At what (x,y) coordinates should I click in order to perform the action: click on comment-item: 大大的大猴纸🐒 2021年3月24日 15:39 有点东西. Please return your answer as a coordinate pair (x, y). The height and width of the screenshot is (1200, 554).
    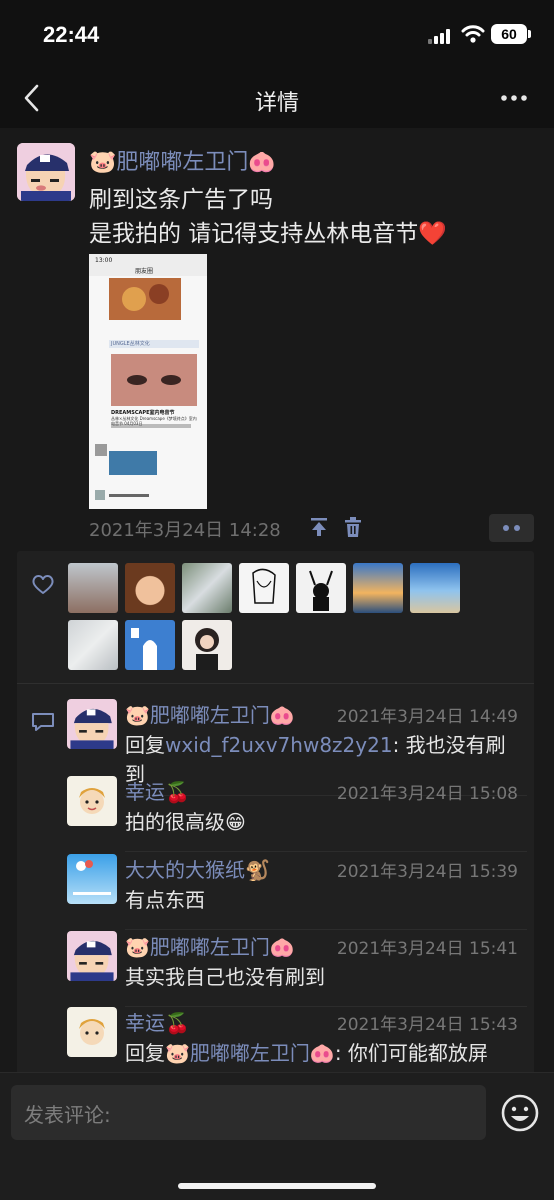
    Looking at the image, I should click on (297, 894).